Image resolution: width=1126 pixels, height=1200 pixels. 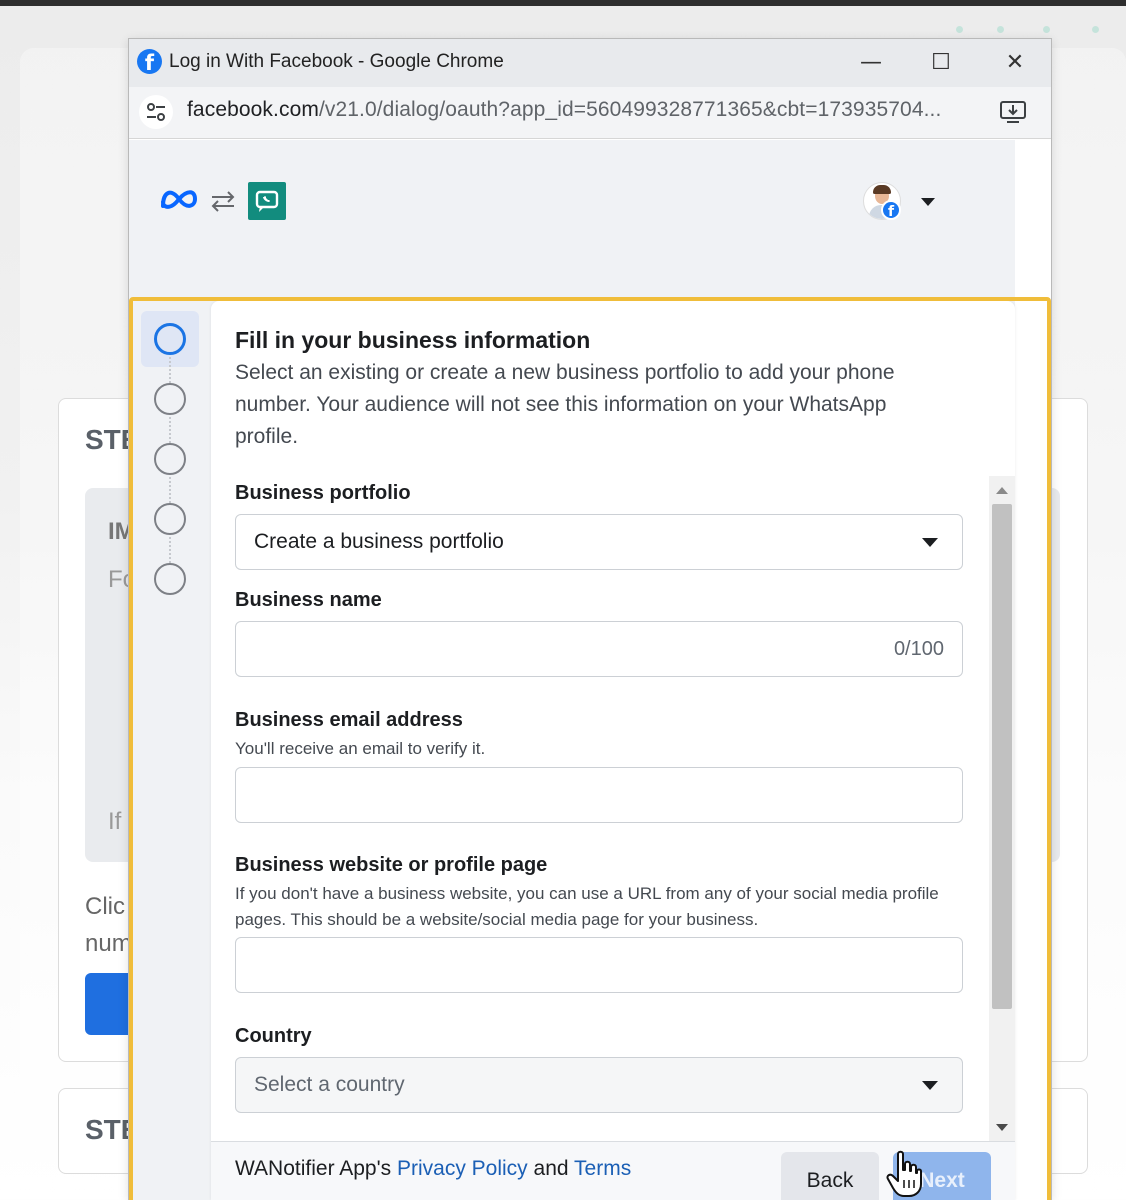 I want to click on window-title: Log in With Facebook - Google Chrome, so click(x=336, y=61).